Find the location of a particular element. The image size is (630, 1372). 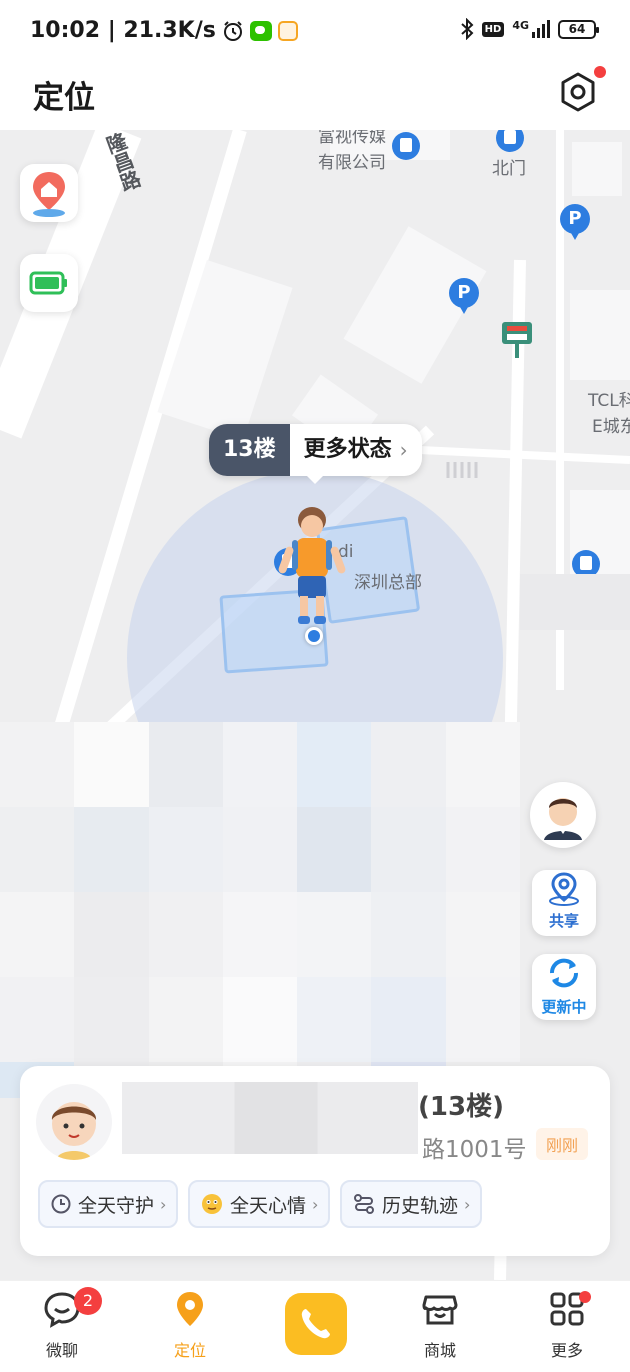

cell-signal: 4G is located at coordinates (531, 28).